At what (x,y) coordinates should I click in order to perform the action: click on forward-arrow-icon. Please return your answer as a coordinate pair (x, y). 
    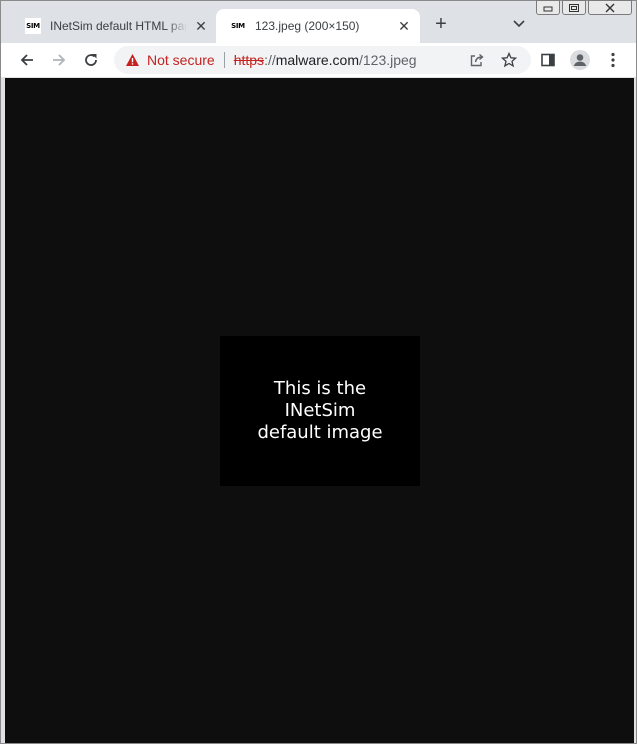
    Looking at the image, I should click on (59, 60).